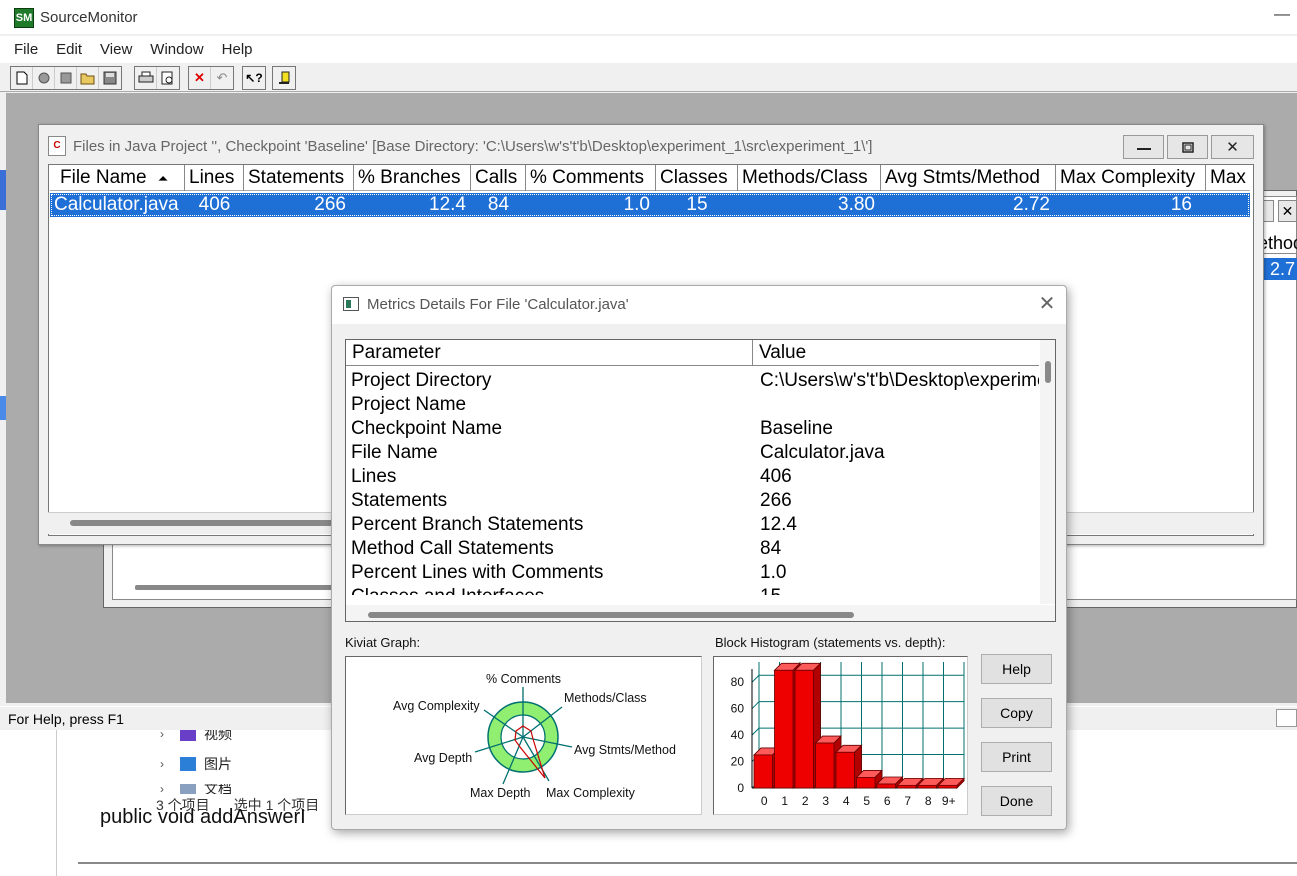 The width and height of the screenshot is (1297, 876). I want to click on metrics-hscroll-thumb, so click(611, 615).